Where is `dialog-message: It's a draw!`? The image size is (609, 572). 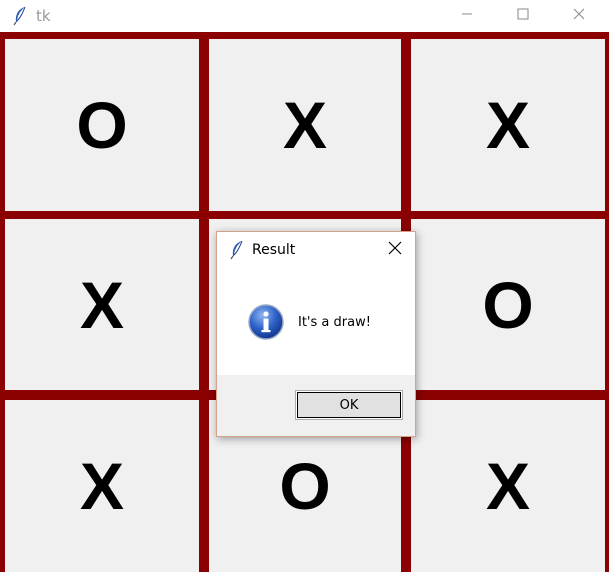
dialog-message: It's a draw! is located at coordinates (334, 322).